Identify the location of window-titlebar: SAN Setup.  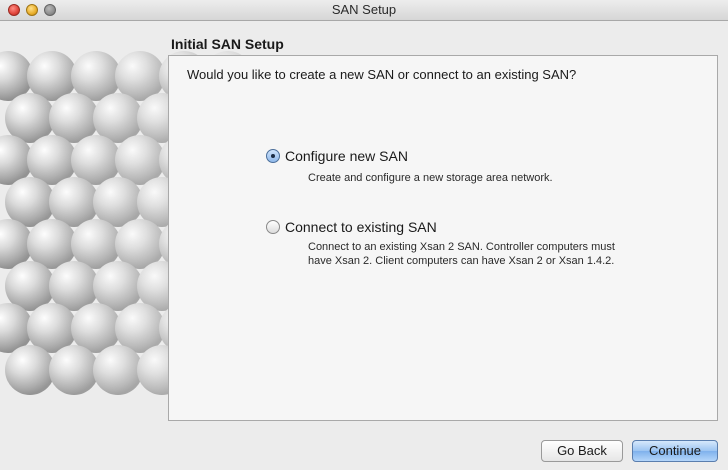
(364, 10).